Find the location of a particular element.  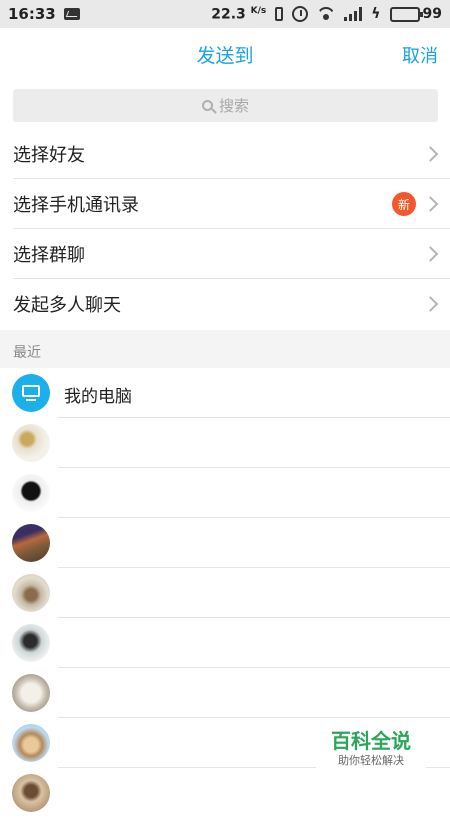

contact-my-computer: 我的电脑 is located at coordinates (225, 393).